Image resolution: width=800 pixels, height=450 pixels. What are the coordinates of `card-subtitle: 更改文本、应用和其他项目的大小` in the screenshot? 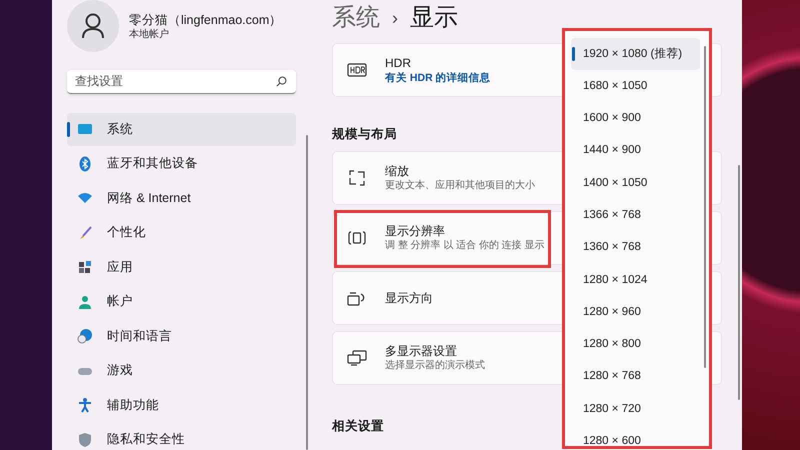 It's located at (460, 185).